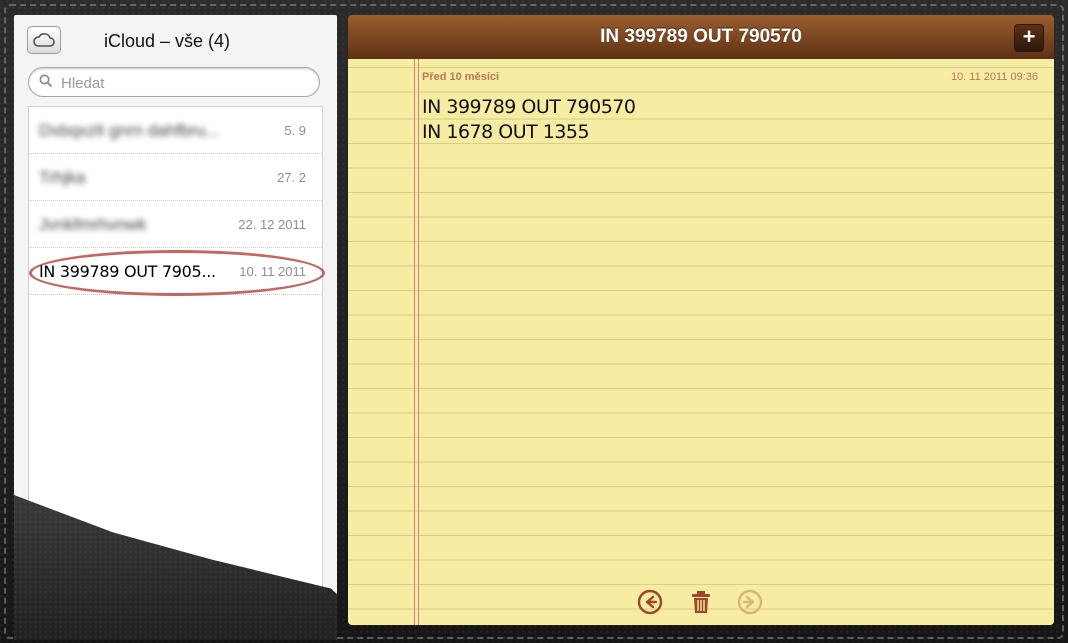  What do you see at coordinates (186, 83) in the screenshot?
I see `search-input` at bounding box center [186, 83].